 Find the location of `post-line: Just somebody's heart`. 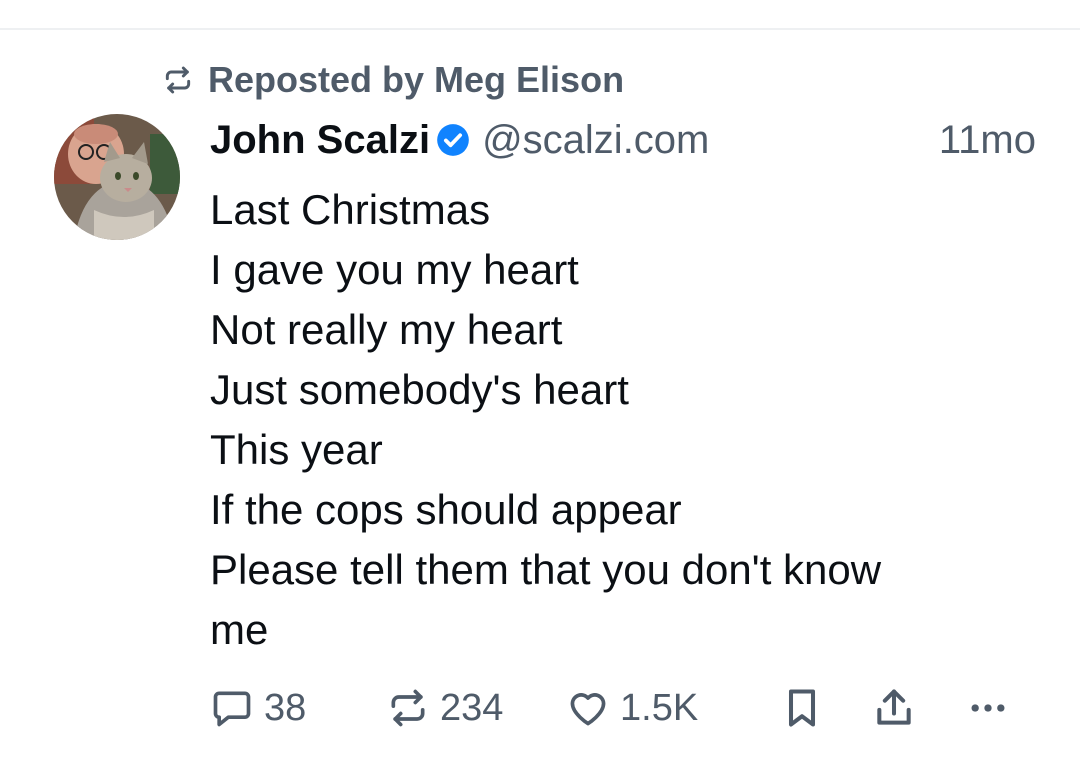

post-line: Just somebody's heart is located at coordinates (419, 389).